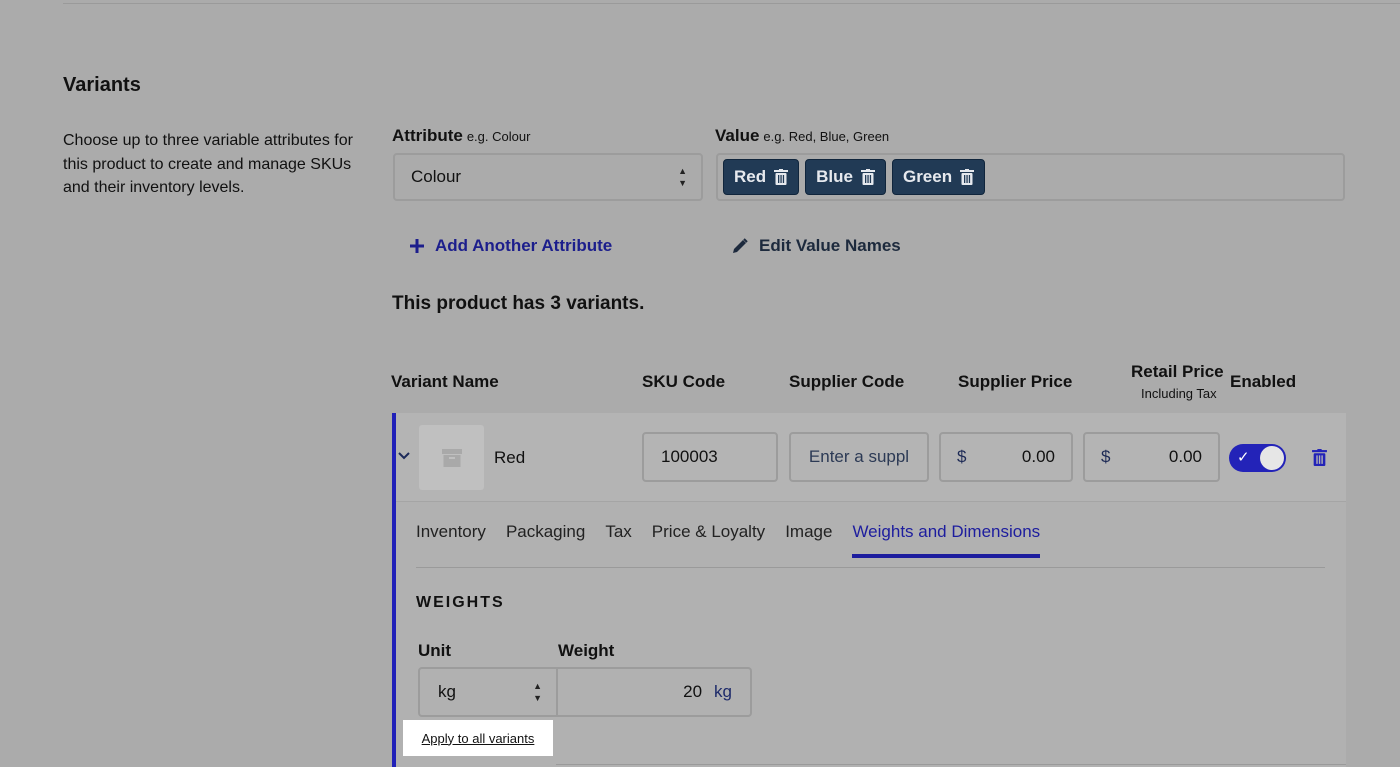 The height and width of the screenshot is (767, 1400). Describe the element at coordinates (1038, 456) in the screenshot. I see `supplier-price-value: 0.00` at that location.